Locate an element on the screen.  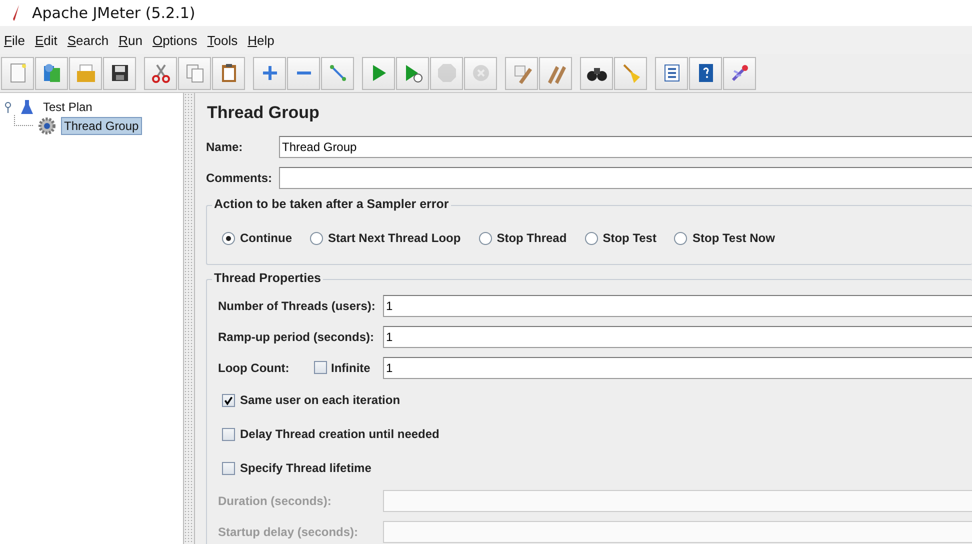
checkbox-label: Same user on each iteration is located at coordinates (320, 400).